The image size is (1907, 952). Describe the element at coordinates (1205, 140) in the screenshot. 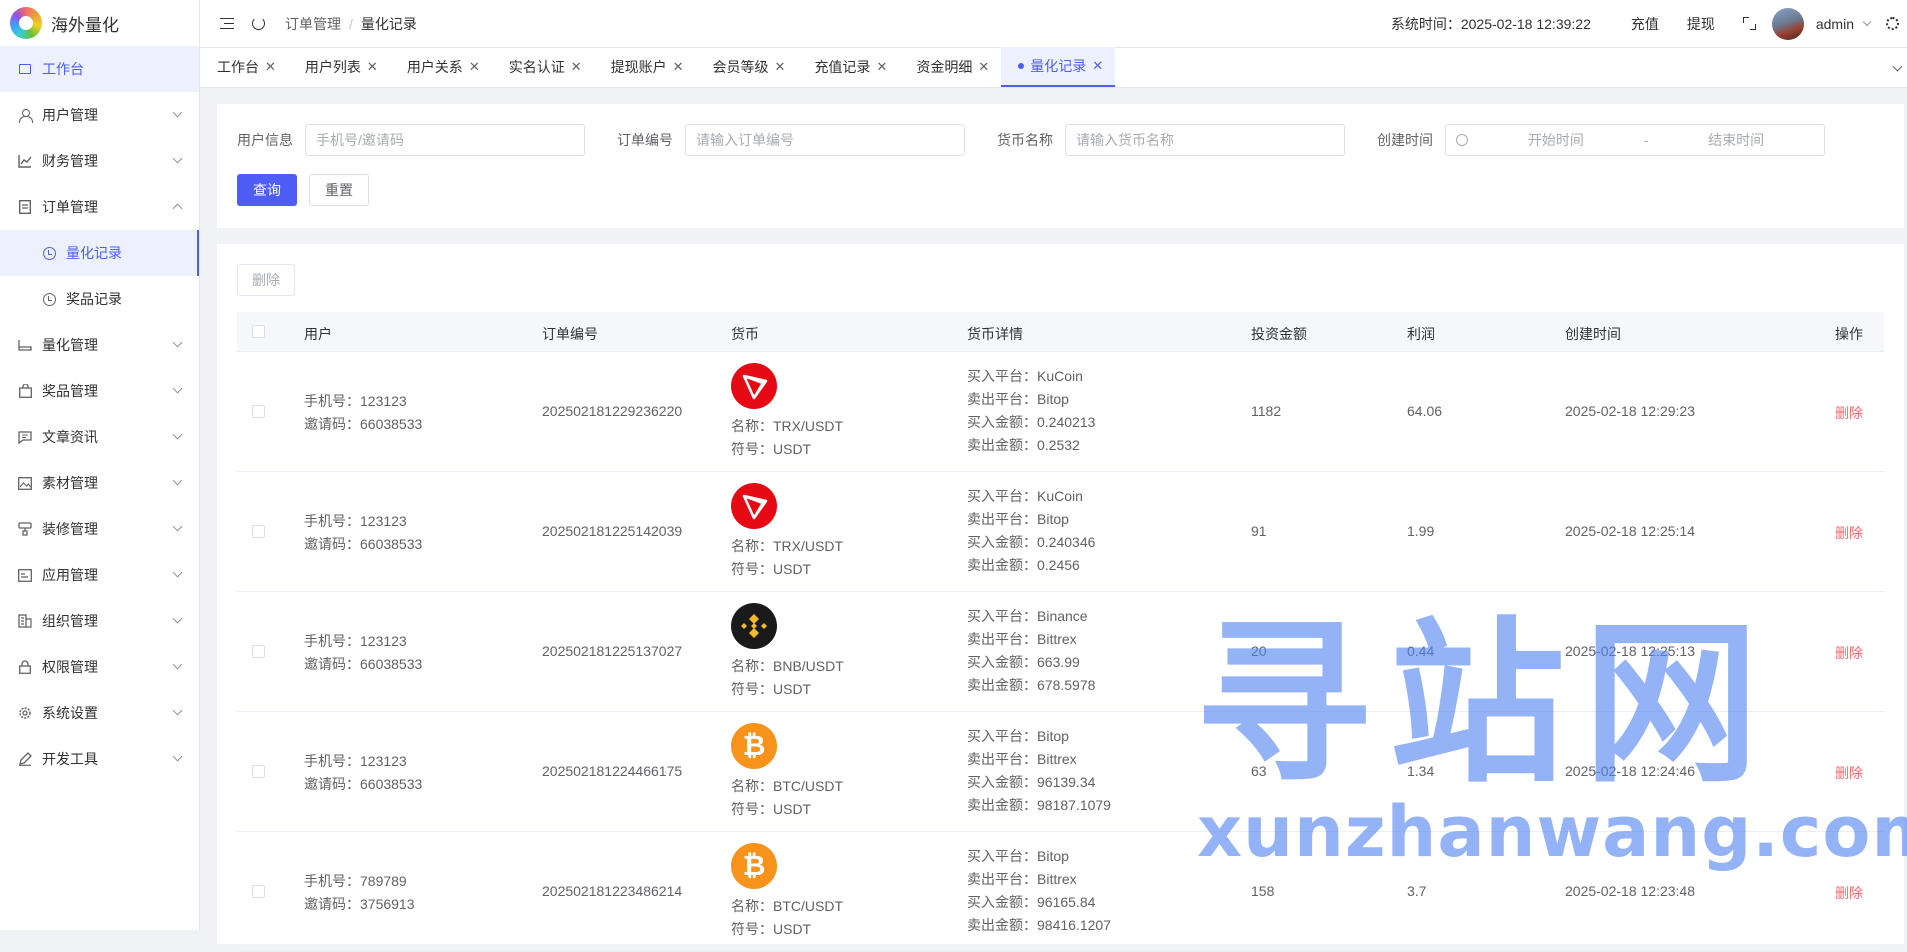

I see `coin-name-input` at that location.